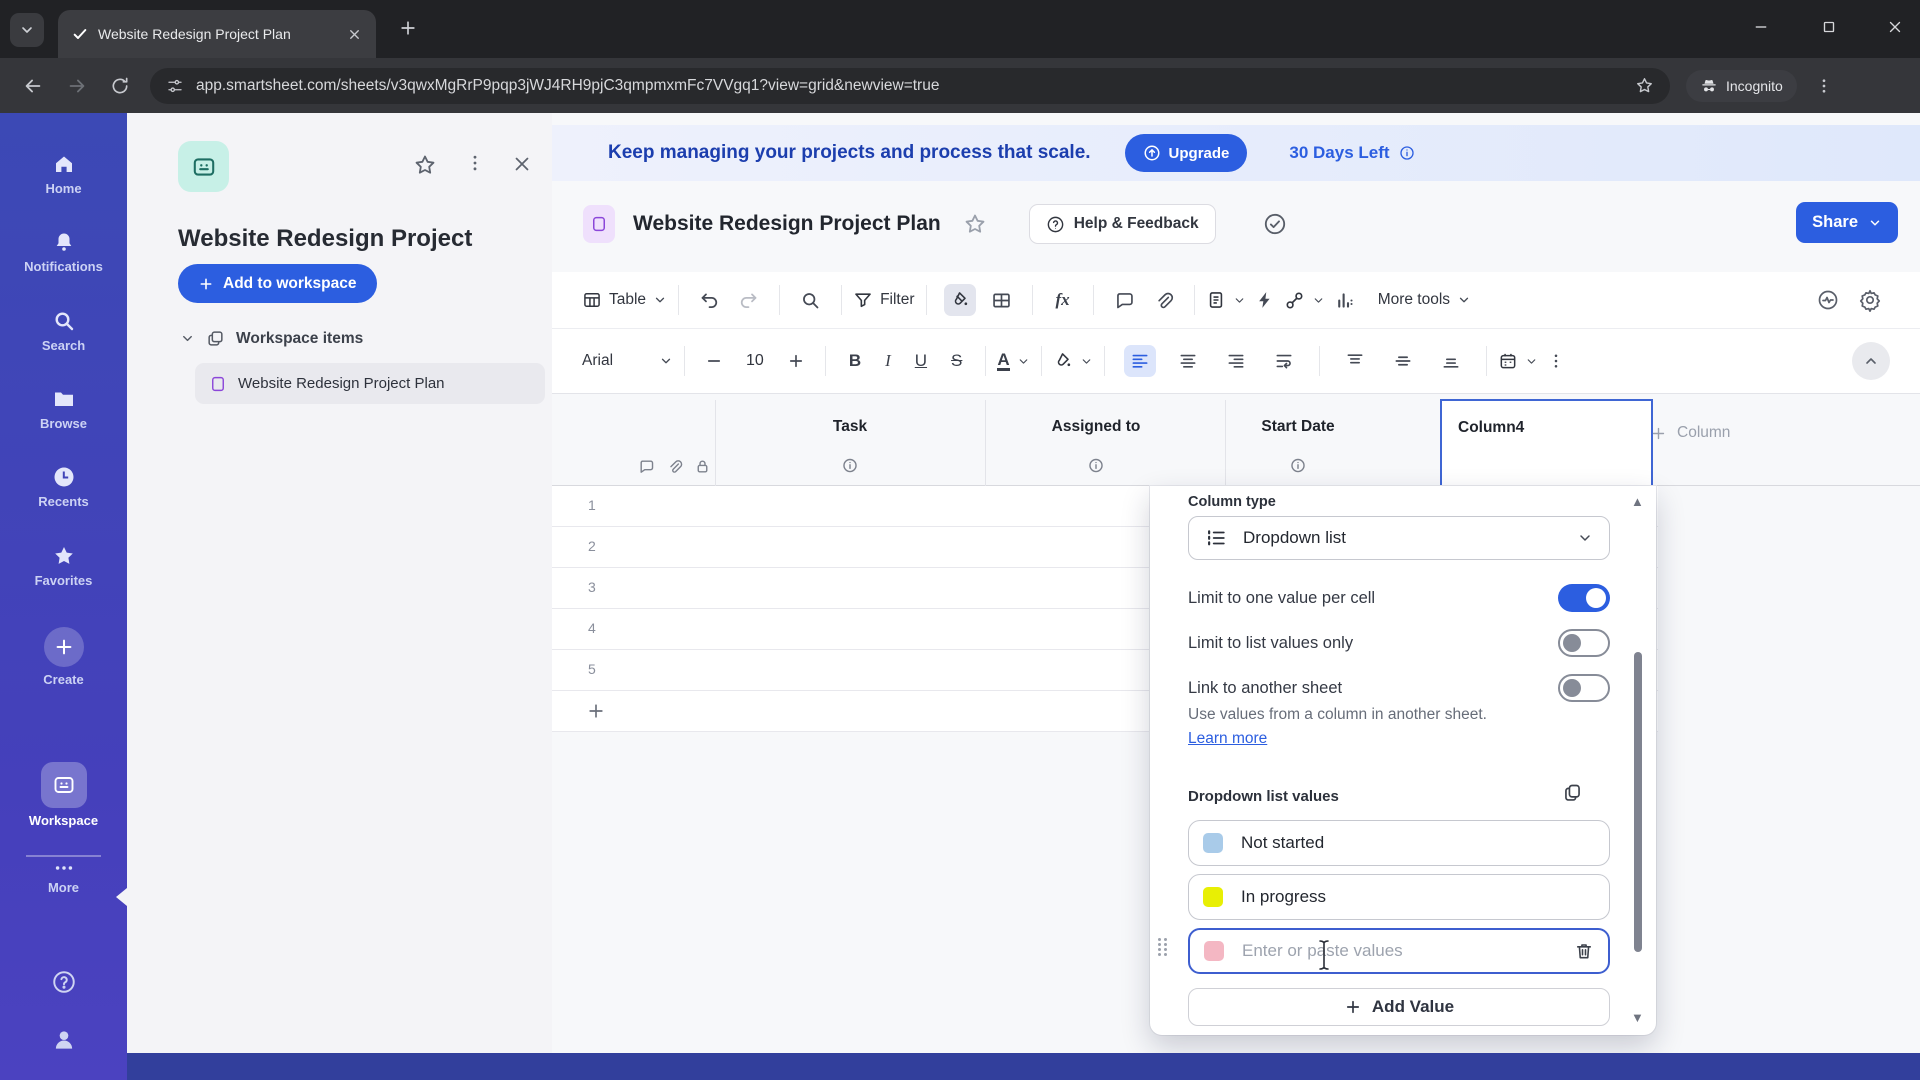 Image resolution: width=1920 pixels, height=1080 pixels. I want to click on column-header-column4-selected: Column4, so click(1546, 443).